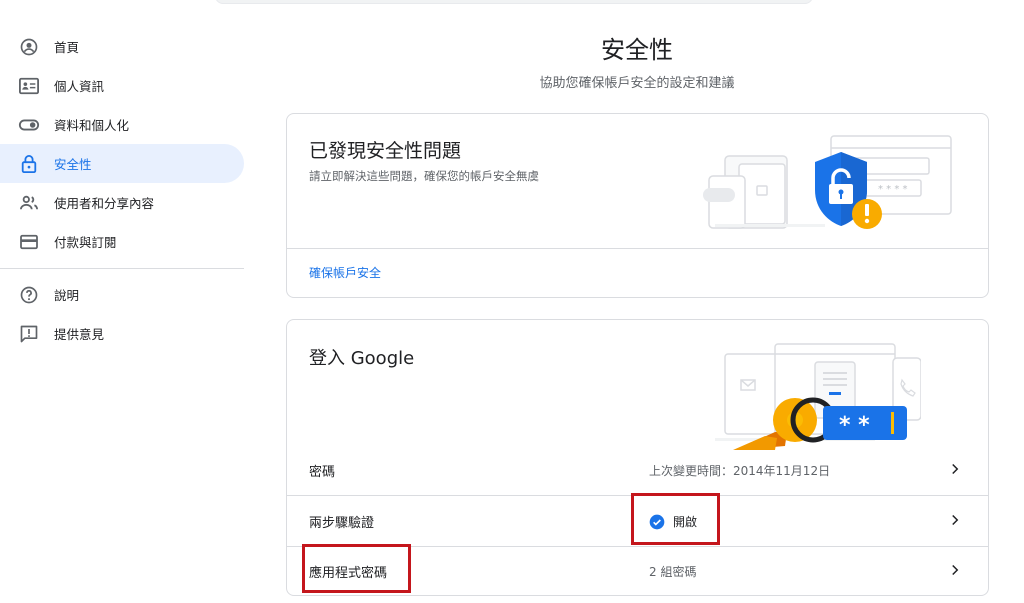  I want to click on sidebar-item-label: 資料和個人化, so click(92, 125).